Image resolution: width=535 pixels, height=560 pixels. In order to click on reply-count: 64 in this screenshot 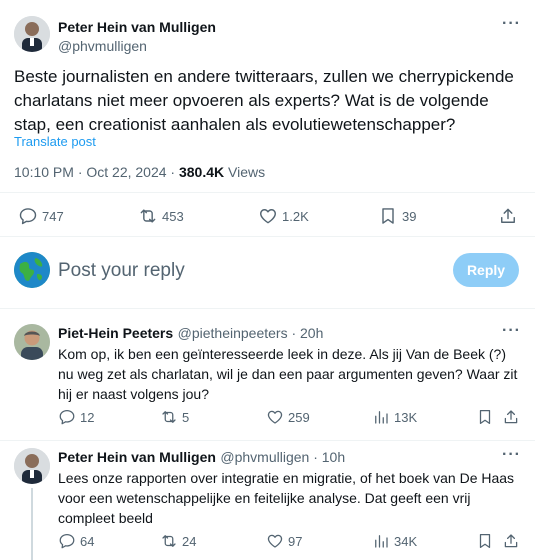, I will do `click(87, 541)`.